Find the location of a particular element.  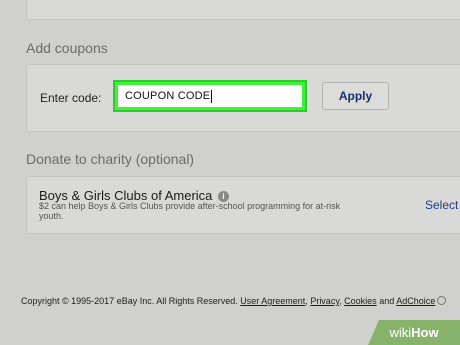

watermark-wiki: wiki is located at coordinates (400, 332).